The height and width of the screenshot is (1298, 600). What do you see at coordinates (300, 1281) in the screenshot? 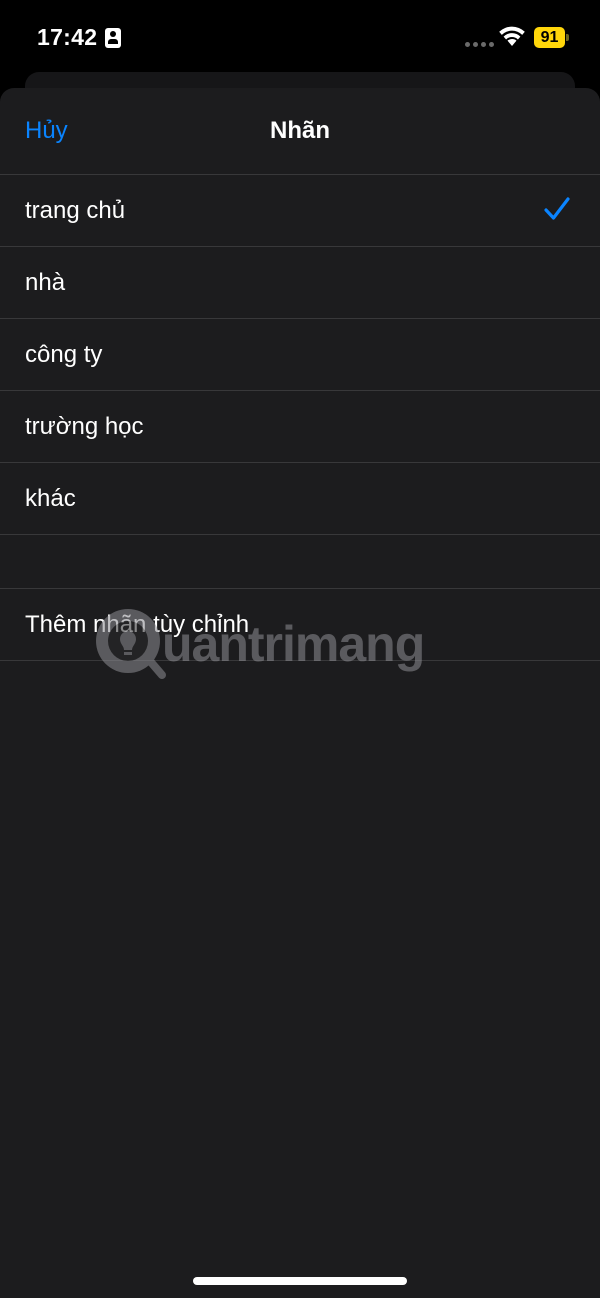
I see `home-indicator` at bounding box center [300, 1281].